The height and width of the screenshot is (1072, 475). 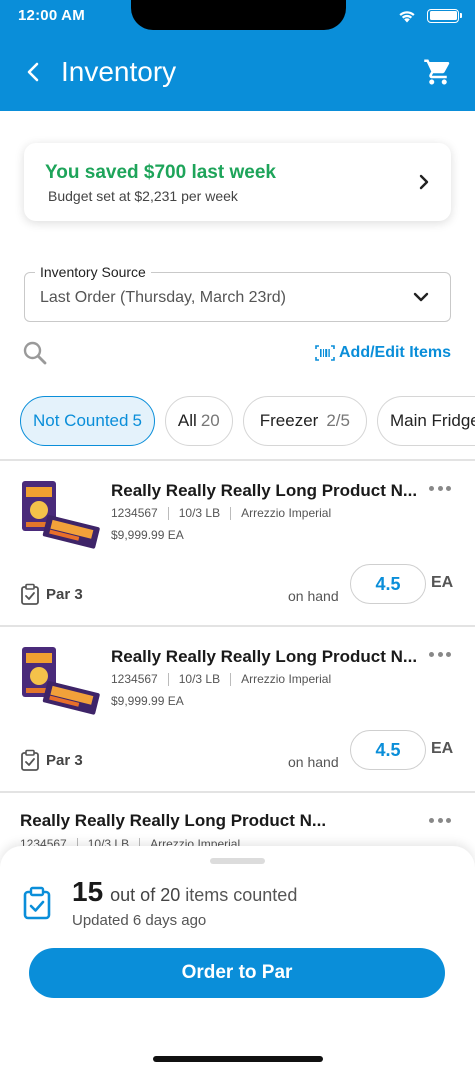 What do you see at coordinates (241, 895) in the screenshot?
I see `items-counted-label: items counted` at bounding box center [241, 895].